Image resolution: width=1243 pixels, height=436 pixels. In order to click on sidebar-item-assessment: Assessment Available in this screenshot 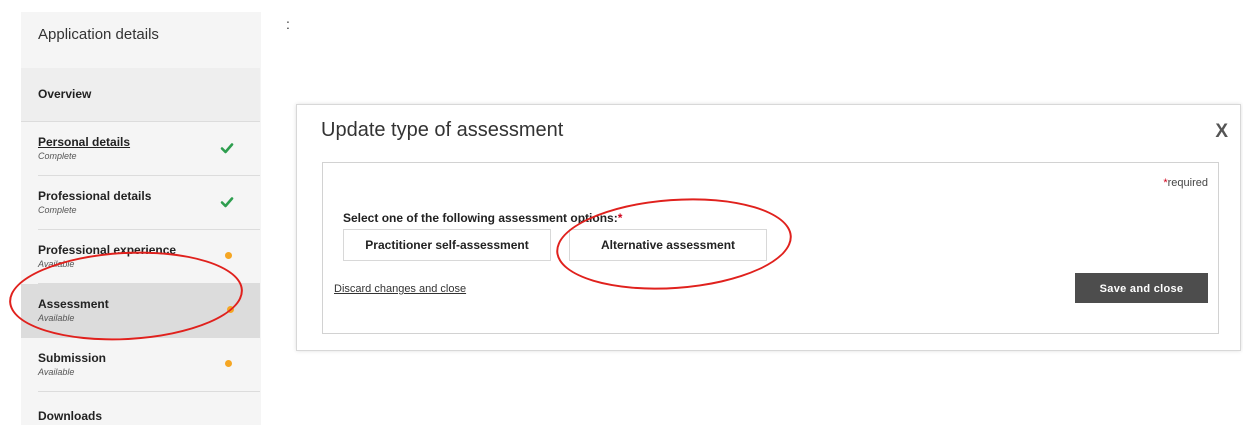, I will do `click(140, 311)`.